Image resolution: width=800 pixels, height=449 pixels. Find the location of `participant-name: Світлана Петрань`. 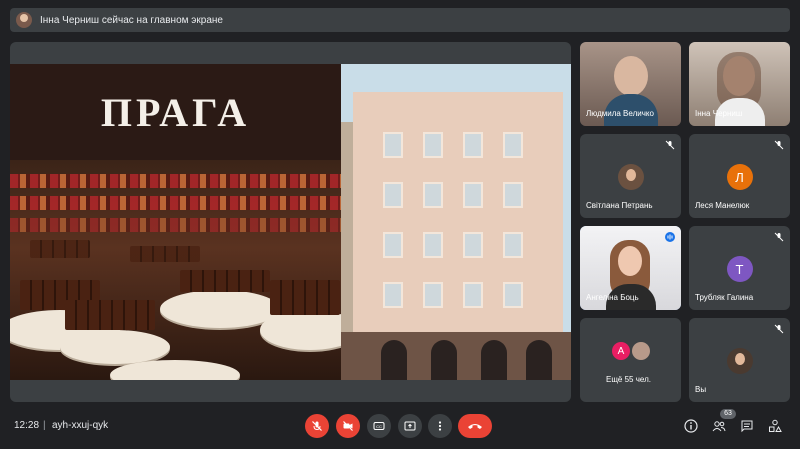

participant-name: Світлана Петрань is located at coordinates (619, 205).